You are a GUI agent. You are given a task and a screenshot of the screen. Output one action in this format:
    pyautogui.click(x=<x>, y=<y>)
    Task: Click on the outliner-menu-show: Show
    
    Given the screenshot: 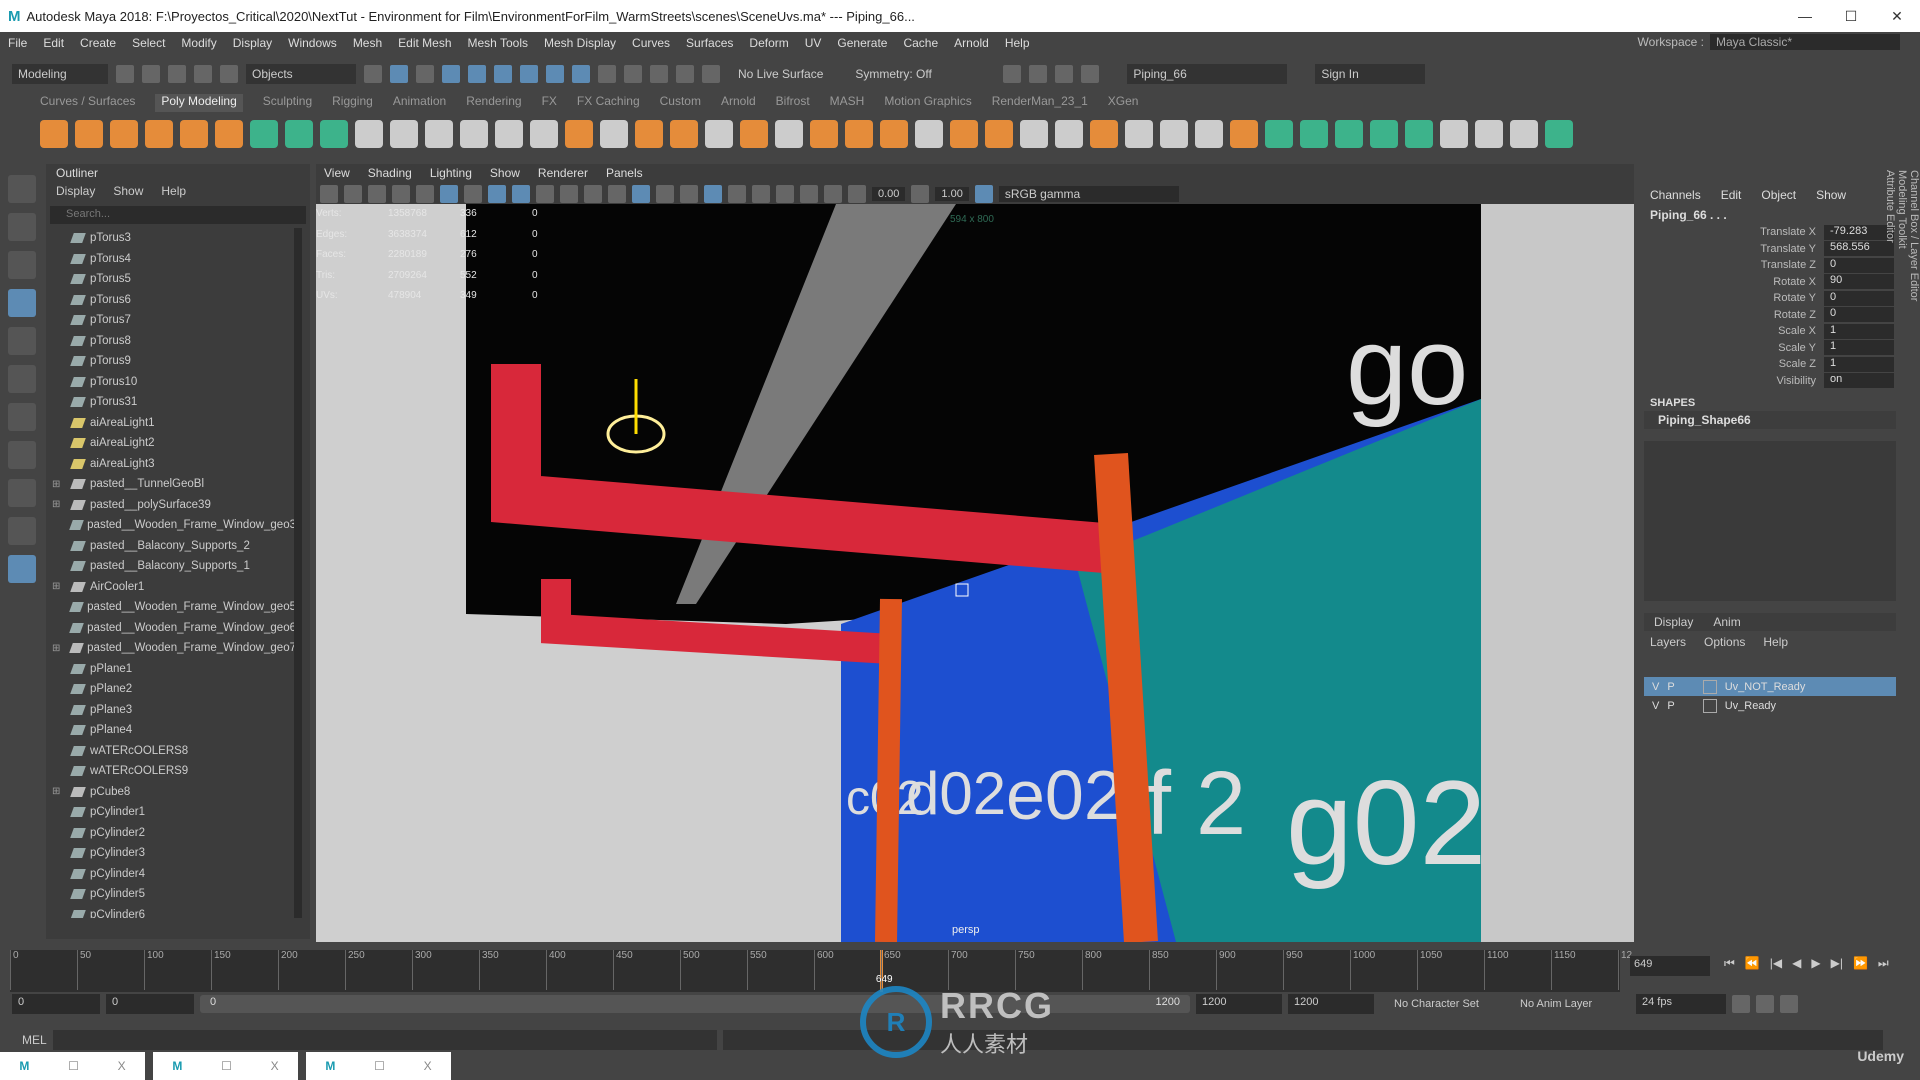 What is the action you would take?
    pyautogui.click(x=128, y=191)
    